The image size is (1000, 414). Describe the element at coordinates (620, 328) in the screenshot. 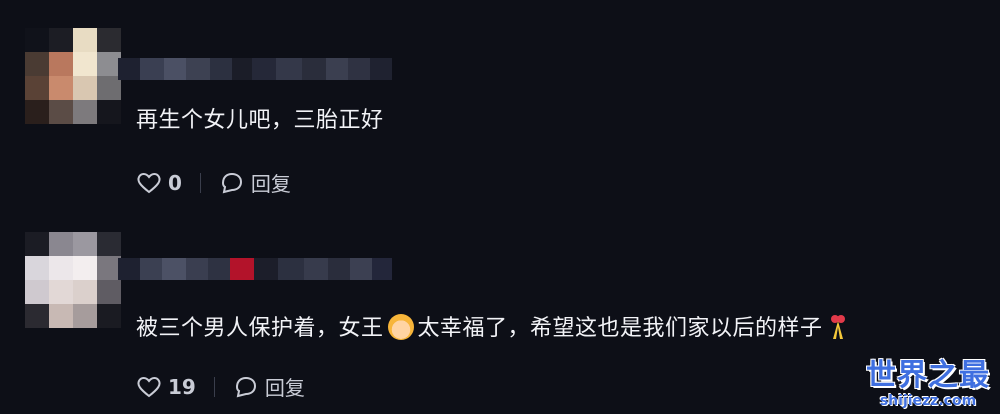

I see `comment-text-part: 太幸福了，希望这也是我们家以后的样子` at that location.